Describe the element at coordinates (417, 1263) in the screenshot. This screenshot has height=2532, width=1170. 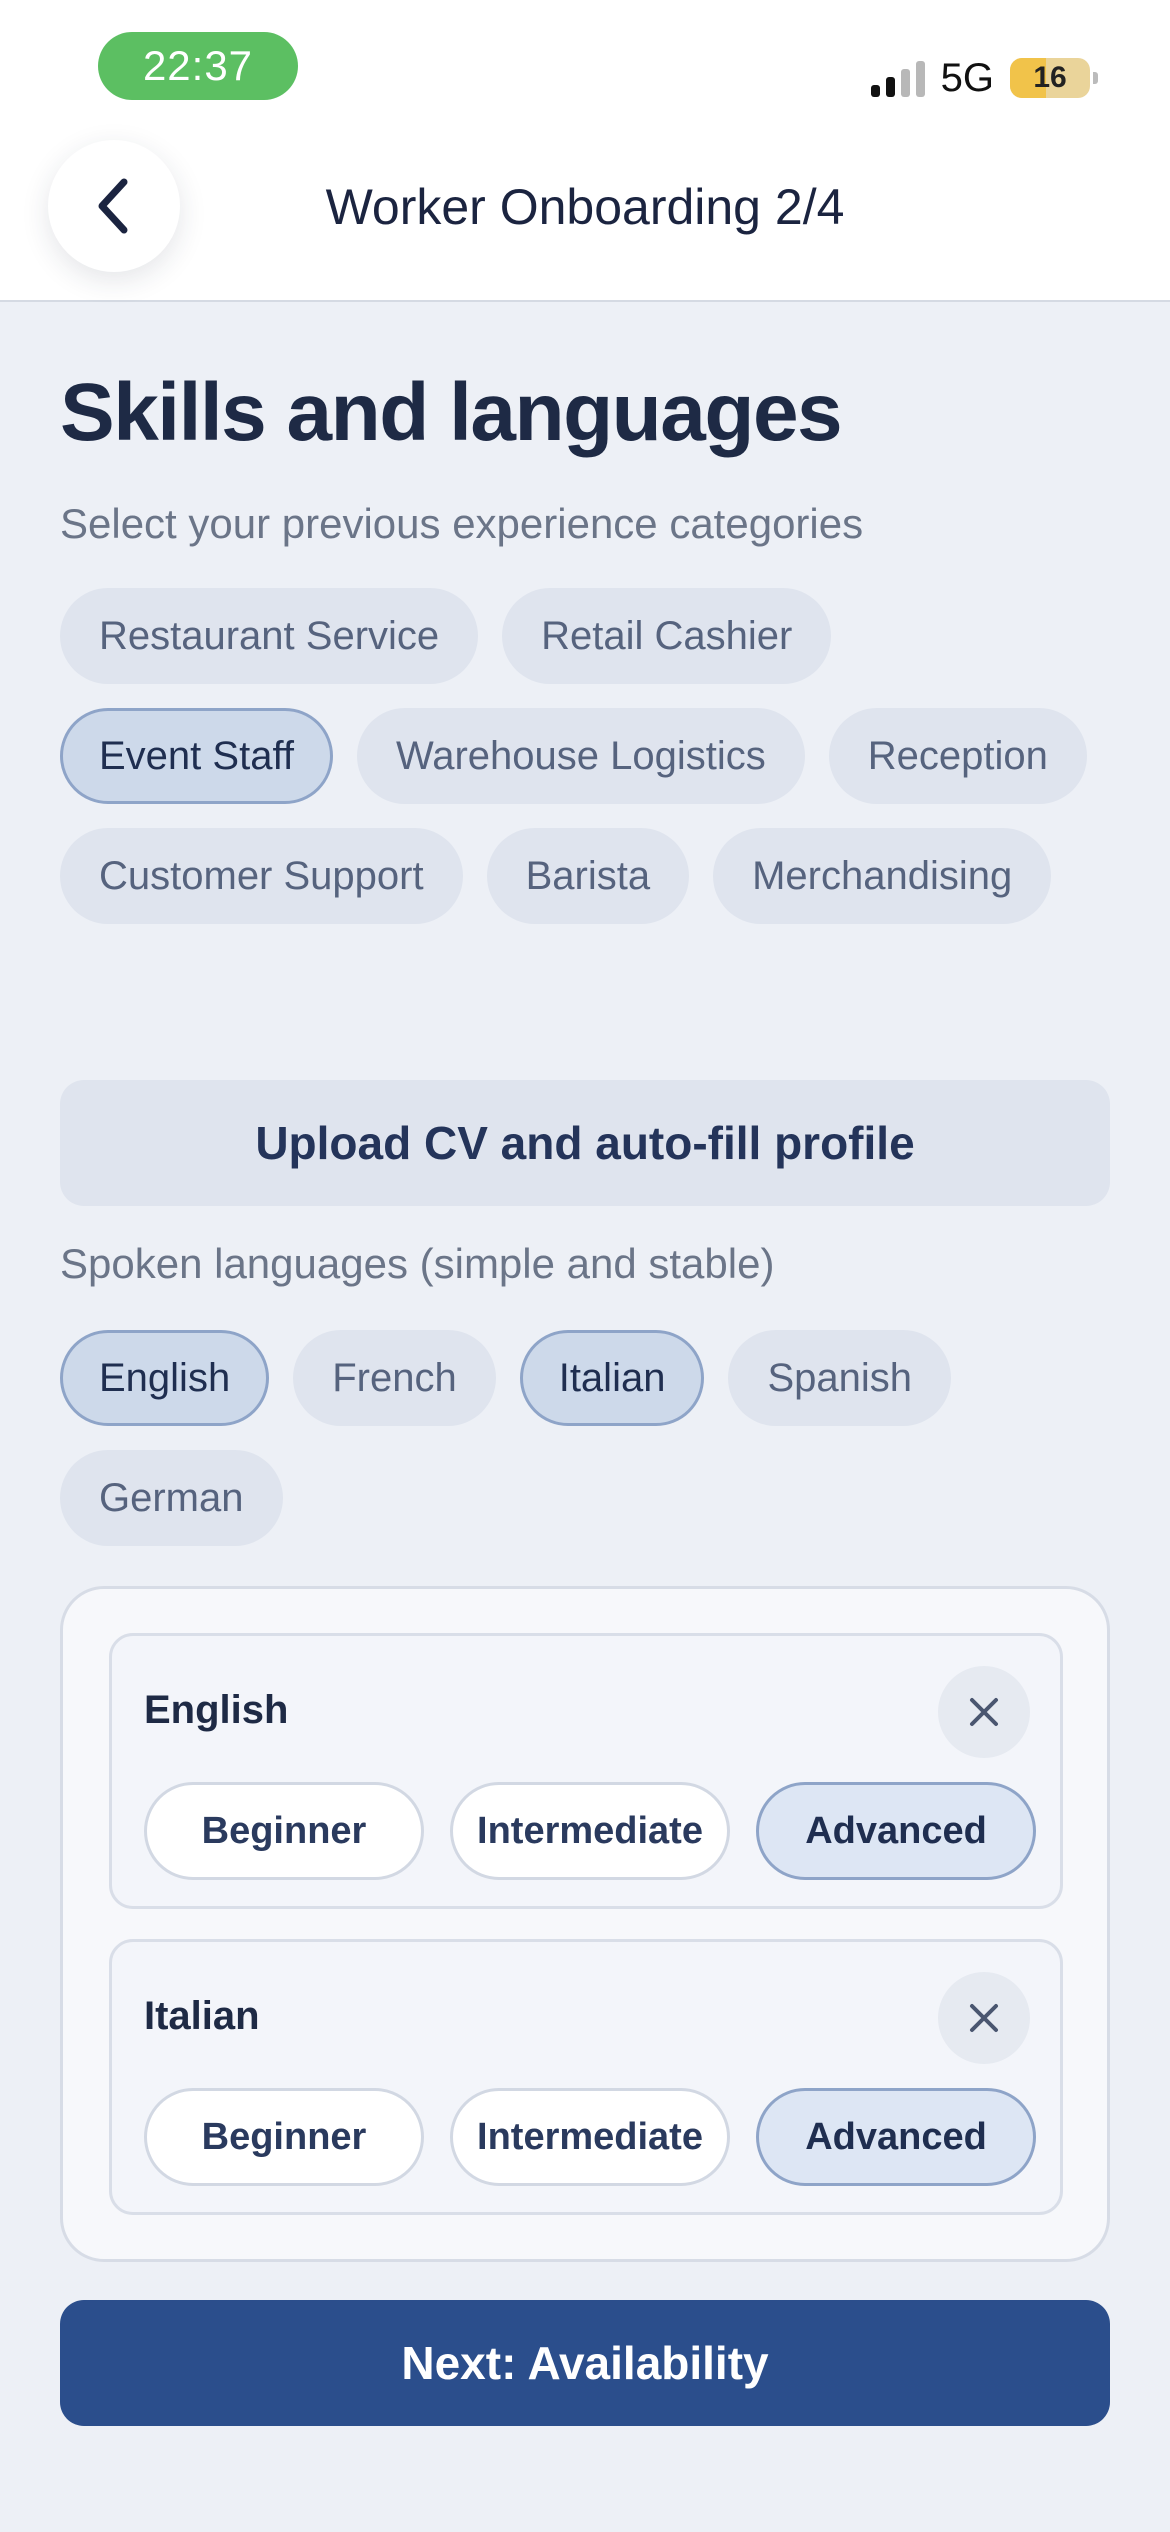
I see `languages-label: Spoken languages (simple and stable)` at that location.